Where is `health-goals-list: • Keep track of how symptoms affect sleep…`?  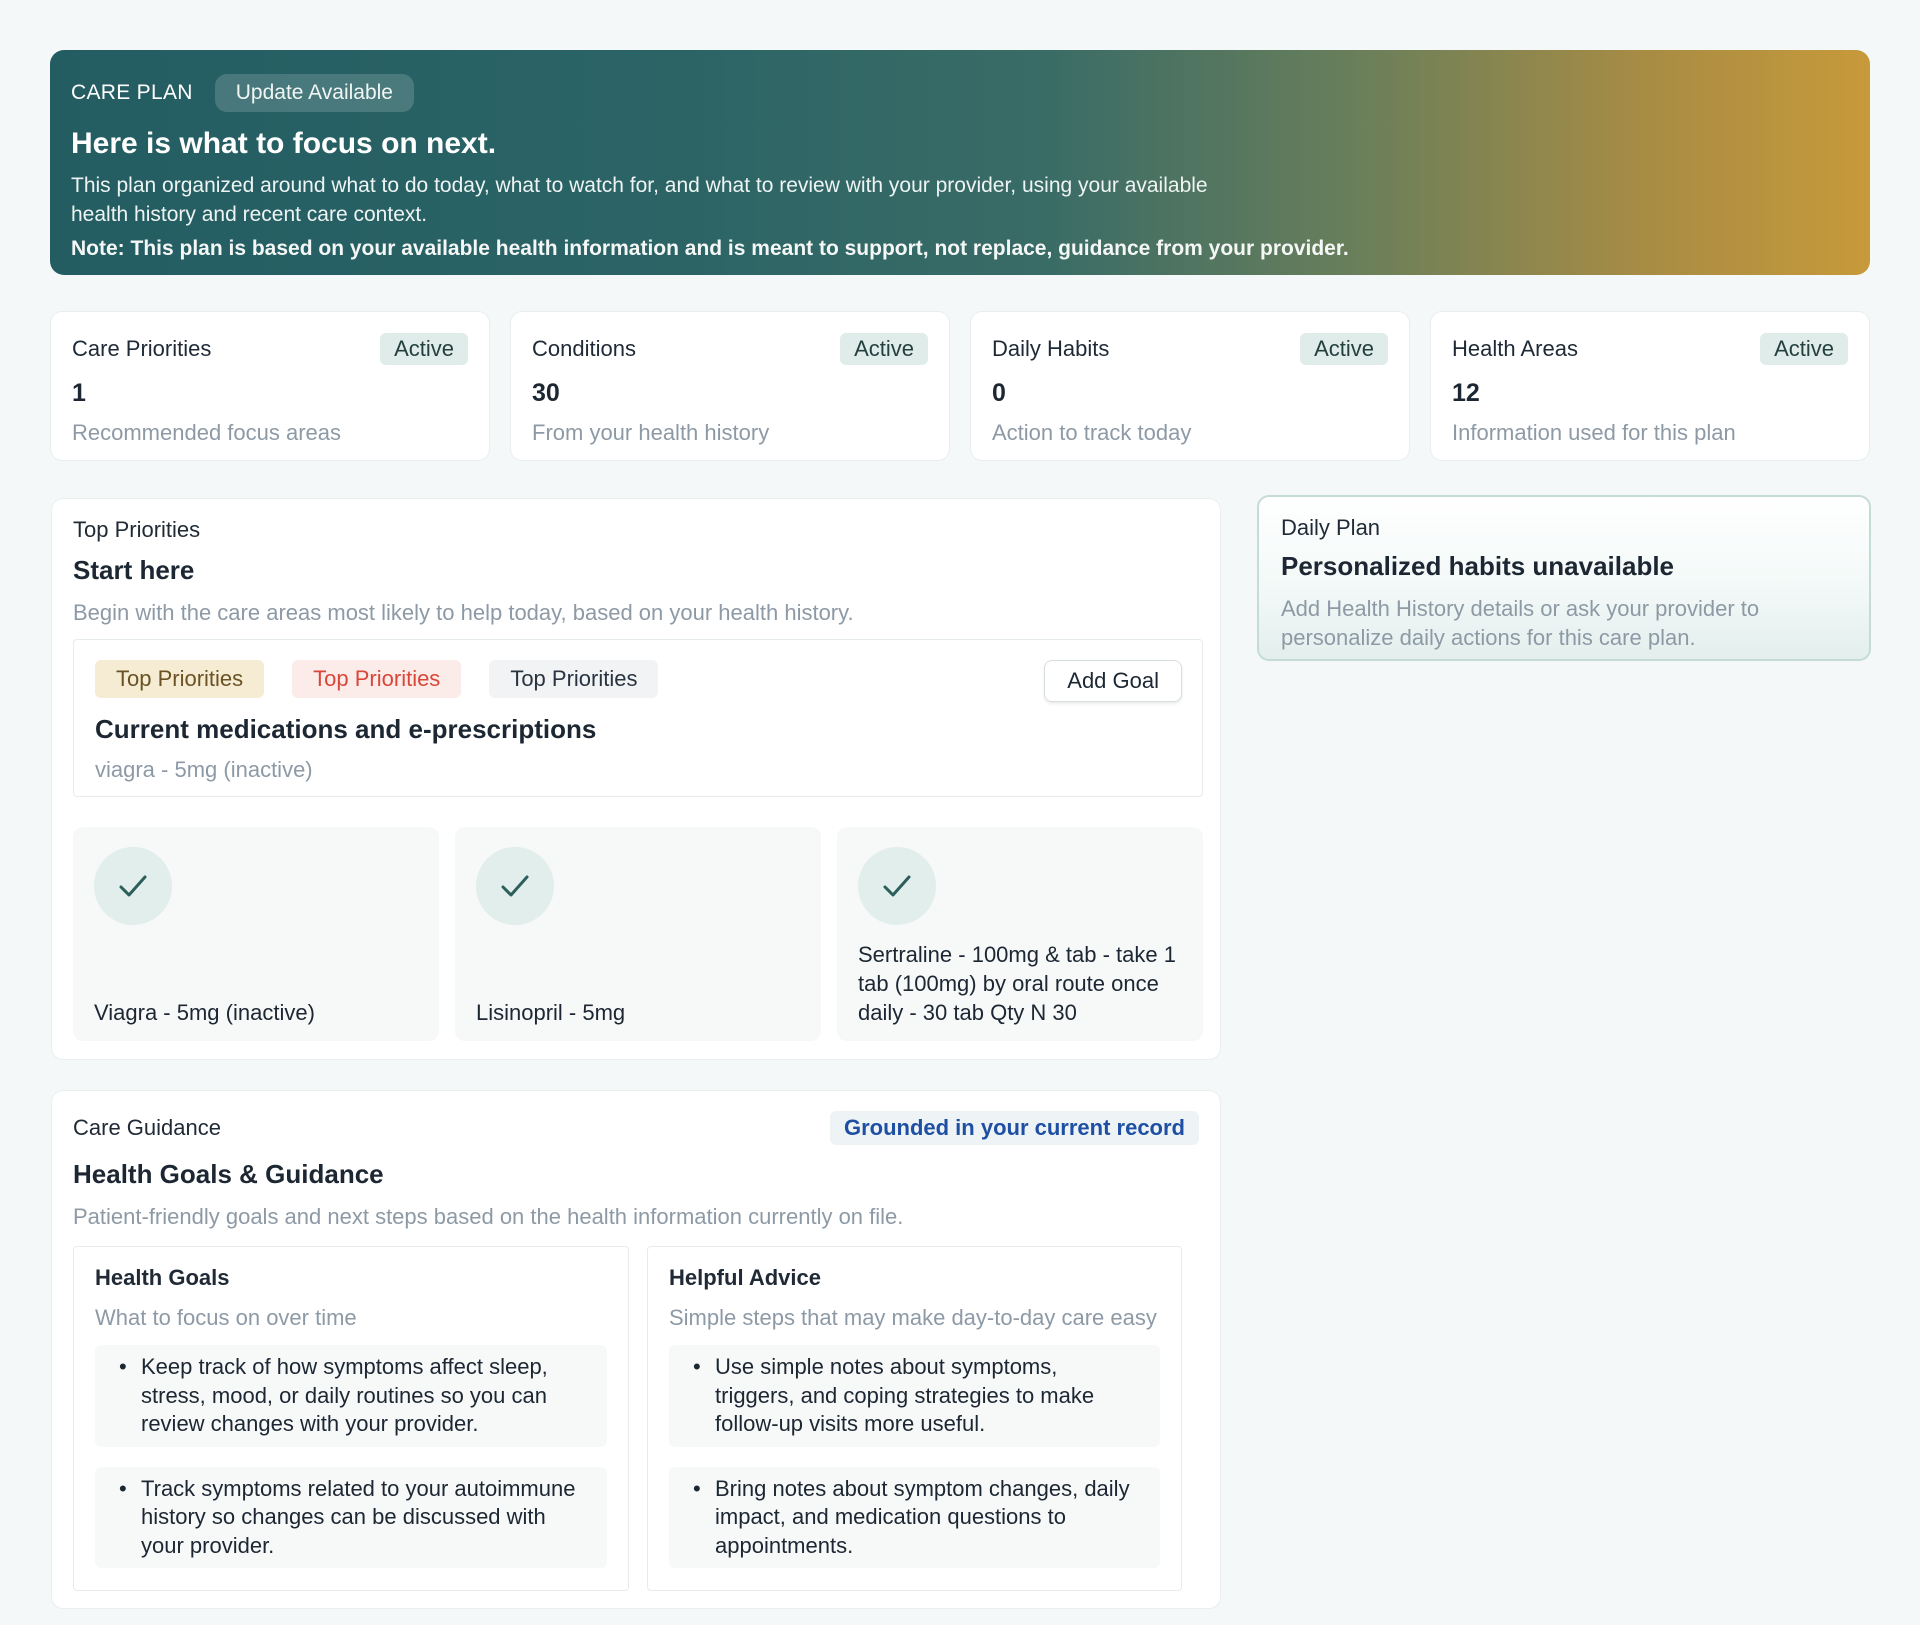 health-goals-list: • Keep track of how symptoms affect sleep… is located at coordinates (351, 1456).